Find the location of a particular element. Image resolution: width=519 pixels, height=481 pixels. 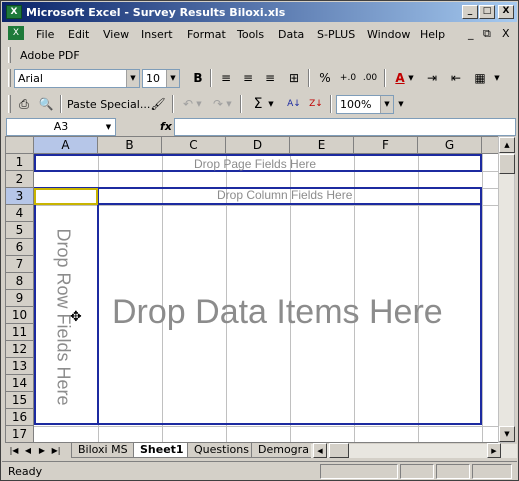

menu-data: Data is located at coordinates (291, 34).